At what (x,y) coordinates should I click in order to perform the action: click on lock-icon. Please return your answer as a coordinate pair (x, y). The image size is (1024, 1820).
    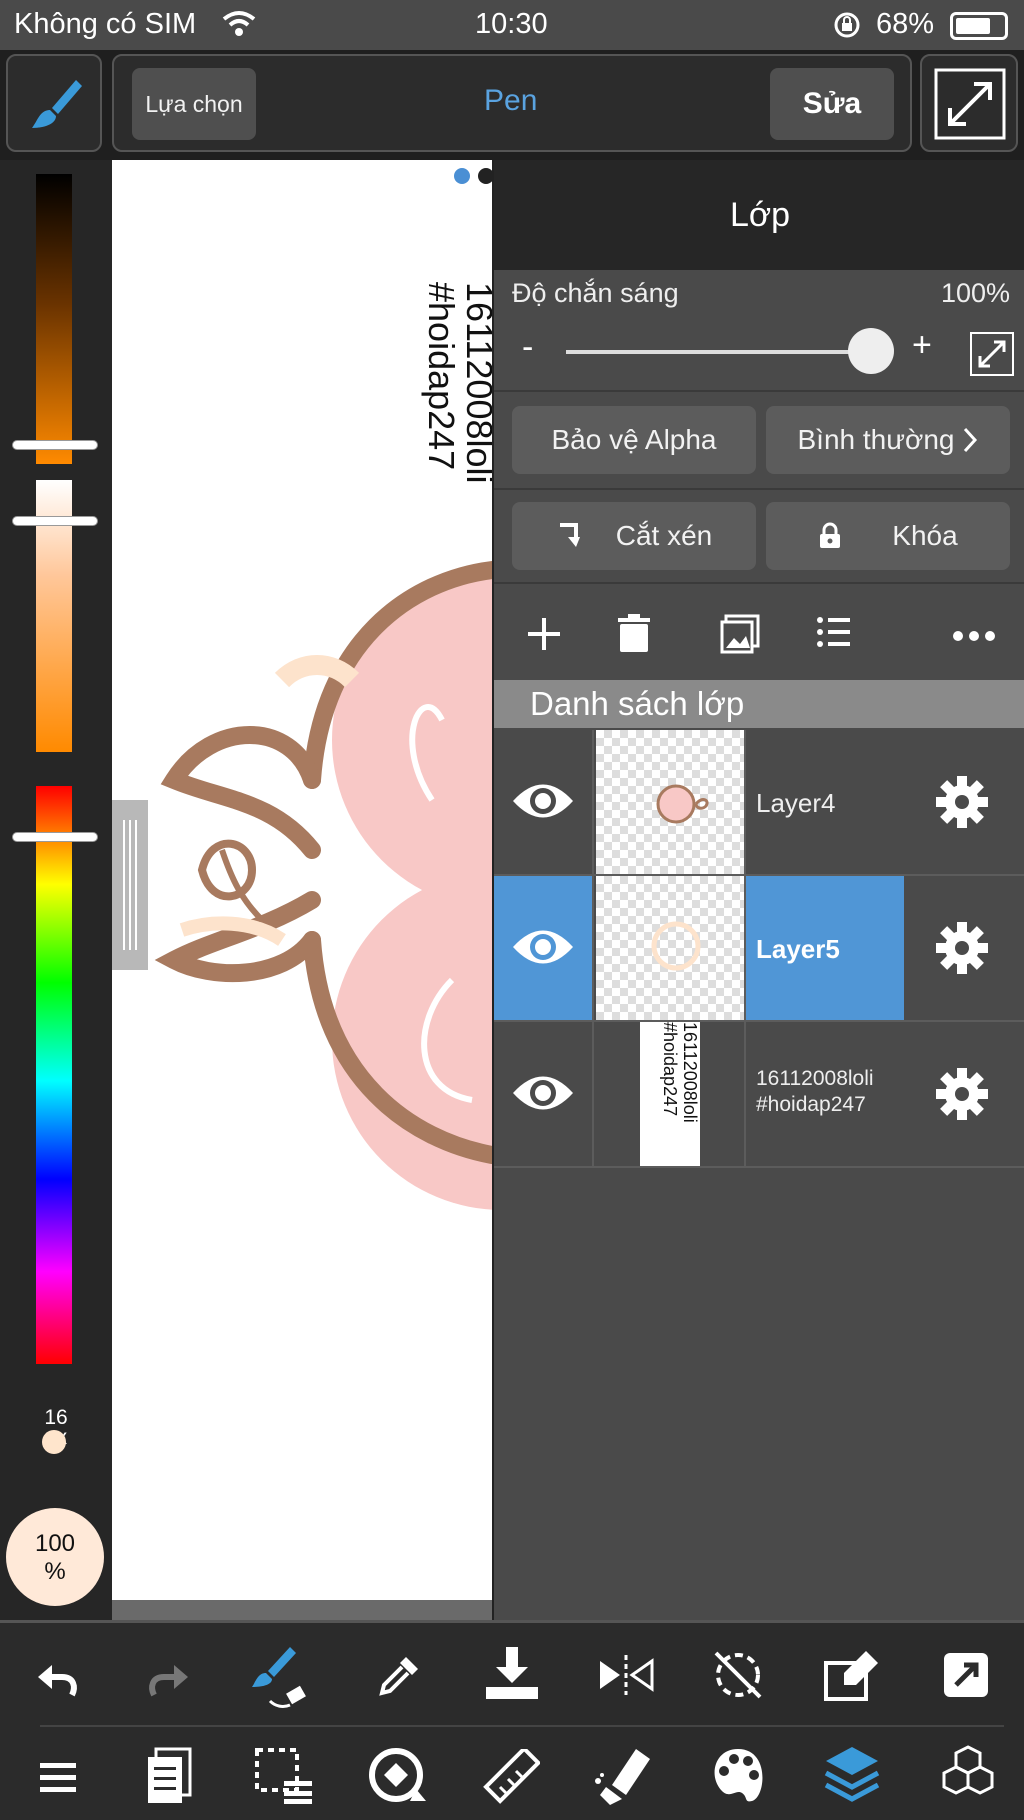
    Looking at the image, I should click on (830, 535).